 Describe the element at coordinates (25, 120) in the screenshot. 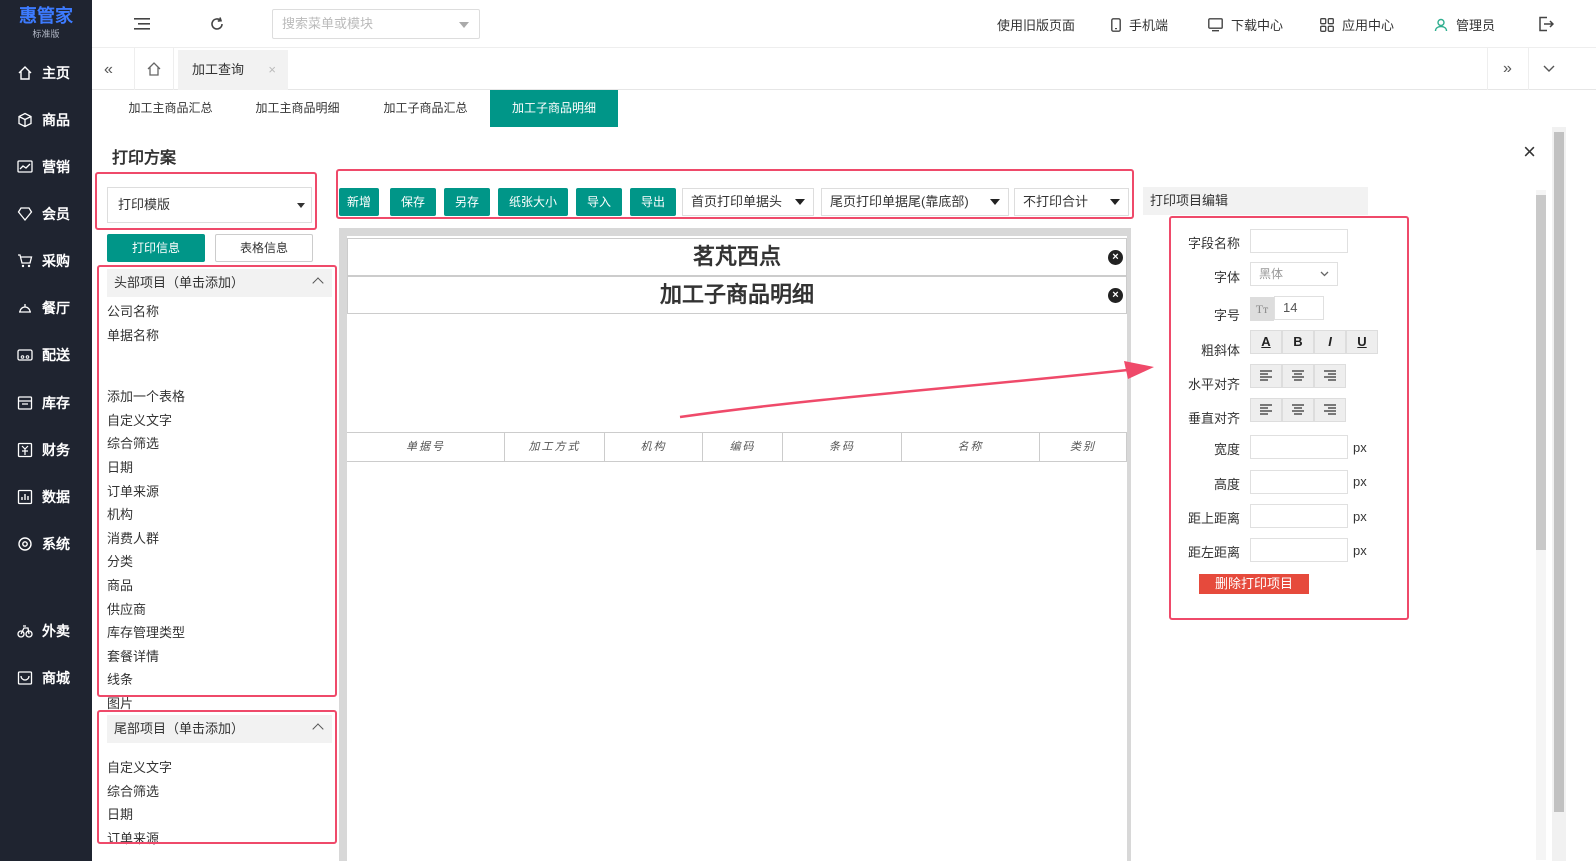

I see `box-icon` at that location.